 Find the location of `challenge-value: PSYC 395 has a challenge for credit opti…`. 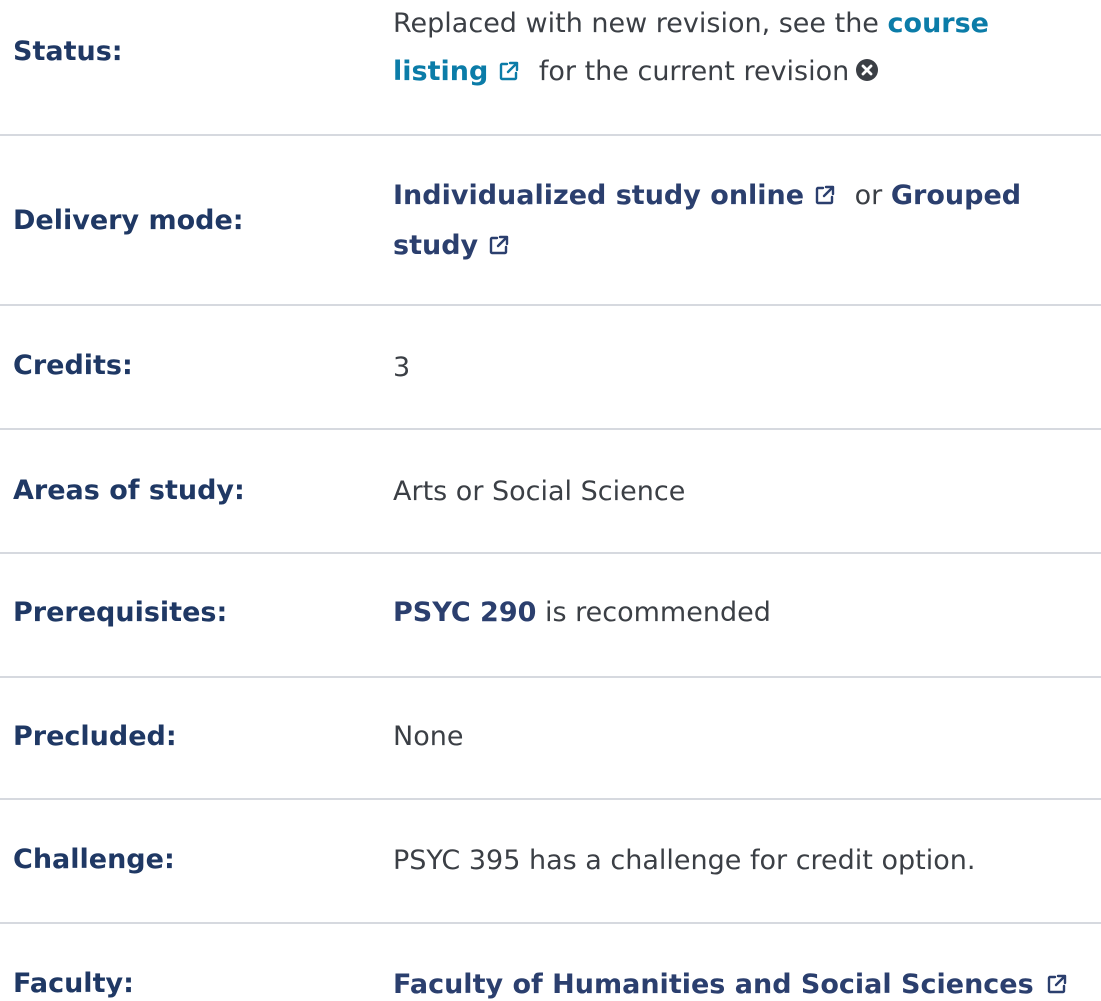

challenge-value: PSYC 395 has a challenge for credit opti… is located at coordinates (684, 860).